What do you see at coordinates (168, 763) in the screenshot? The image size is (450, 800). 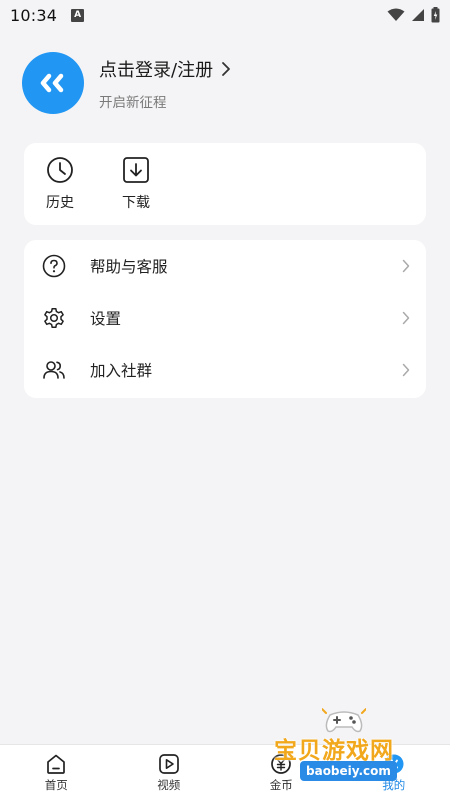 I see `play-icon` at bounding box center [168, 763].